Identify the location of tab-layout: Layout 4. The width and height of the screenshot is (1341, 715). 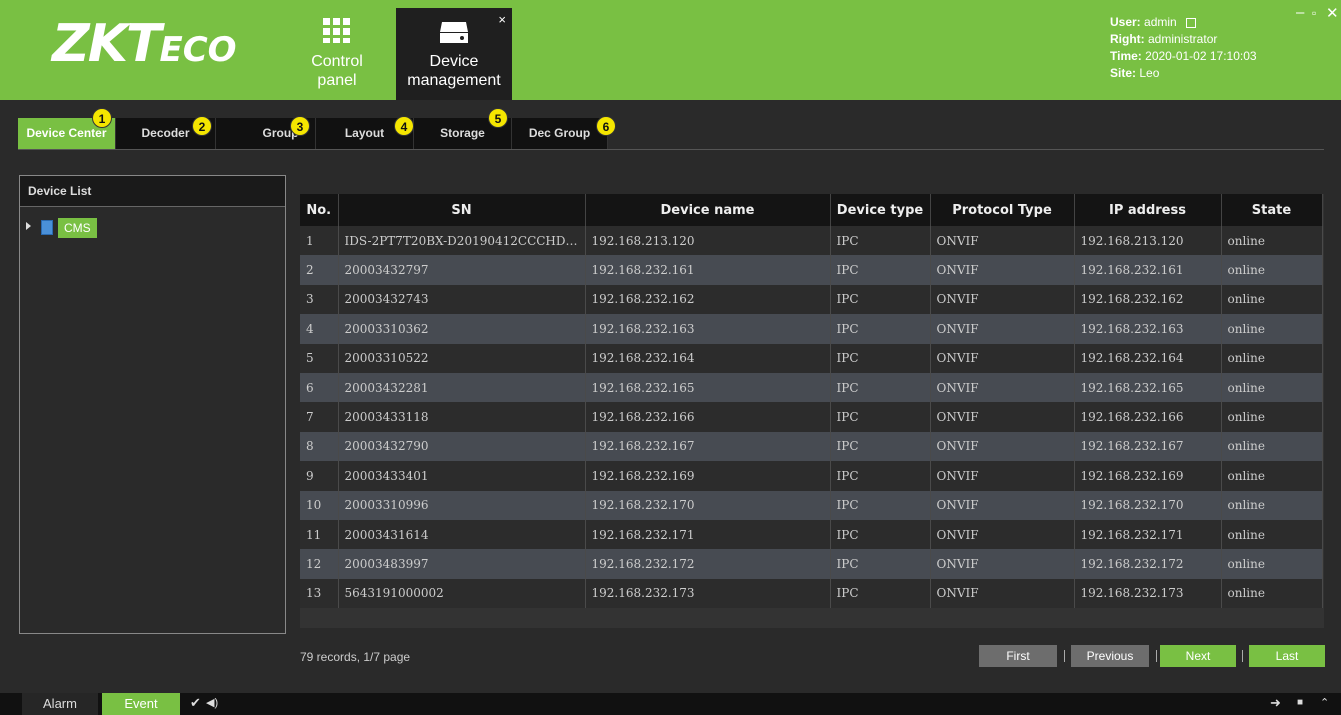
(365, 132).